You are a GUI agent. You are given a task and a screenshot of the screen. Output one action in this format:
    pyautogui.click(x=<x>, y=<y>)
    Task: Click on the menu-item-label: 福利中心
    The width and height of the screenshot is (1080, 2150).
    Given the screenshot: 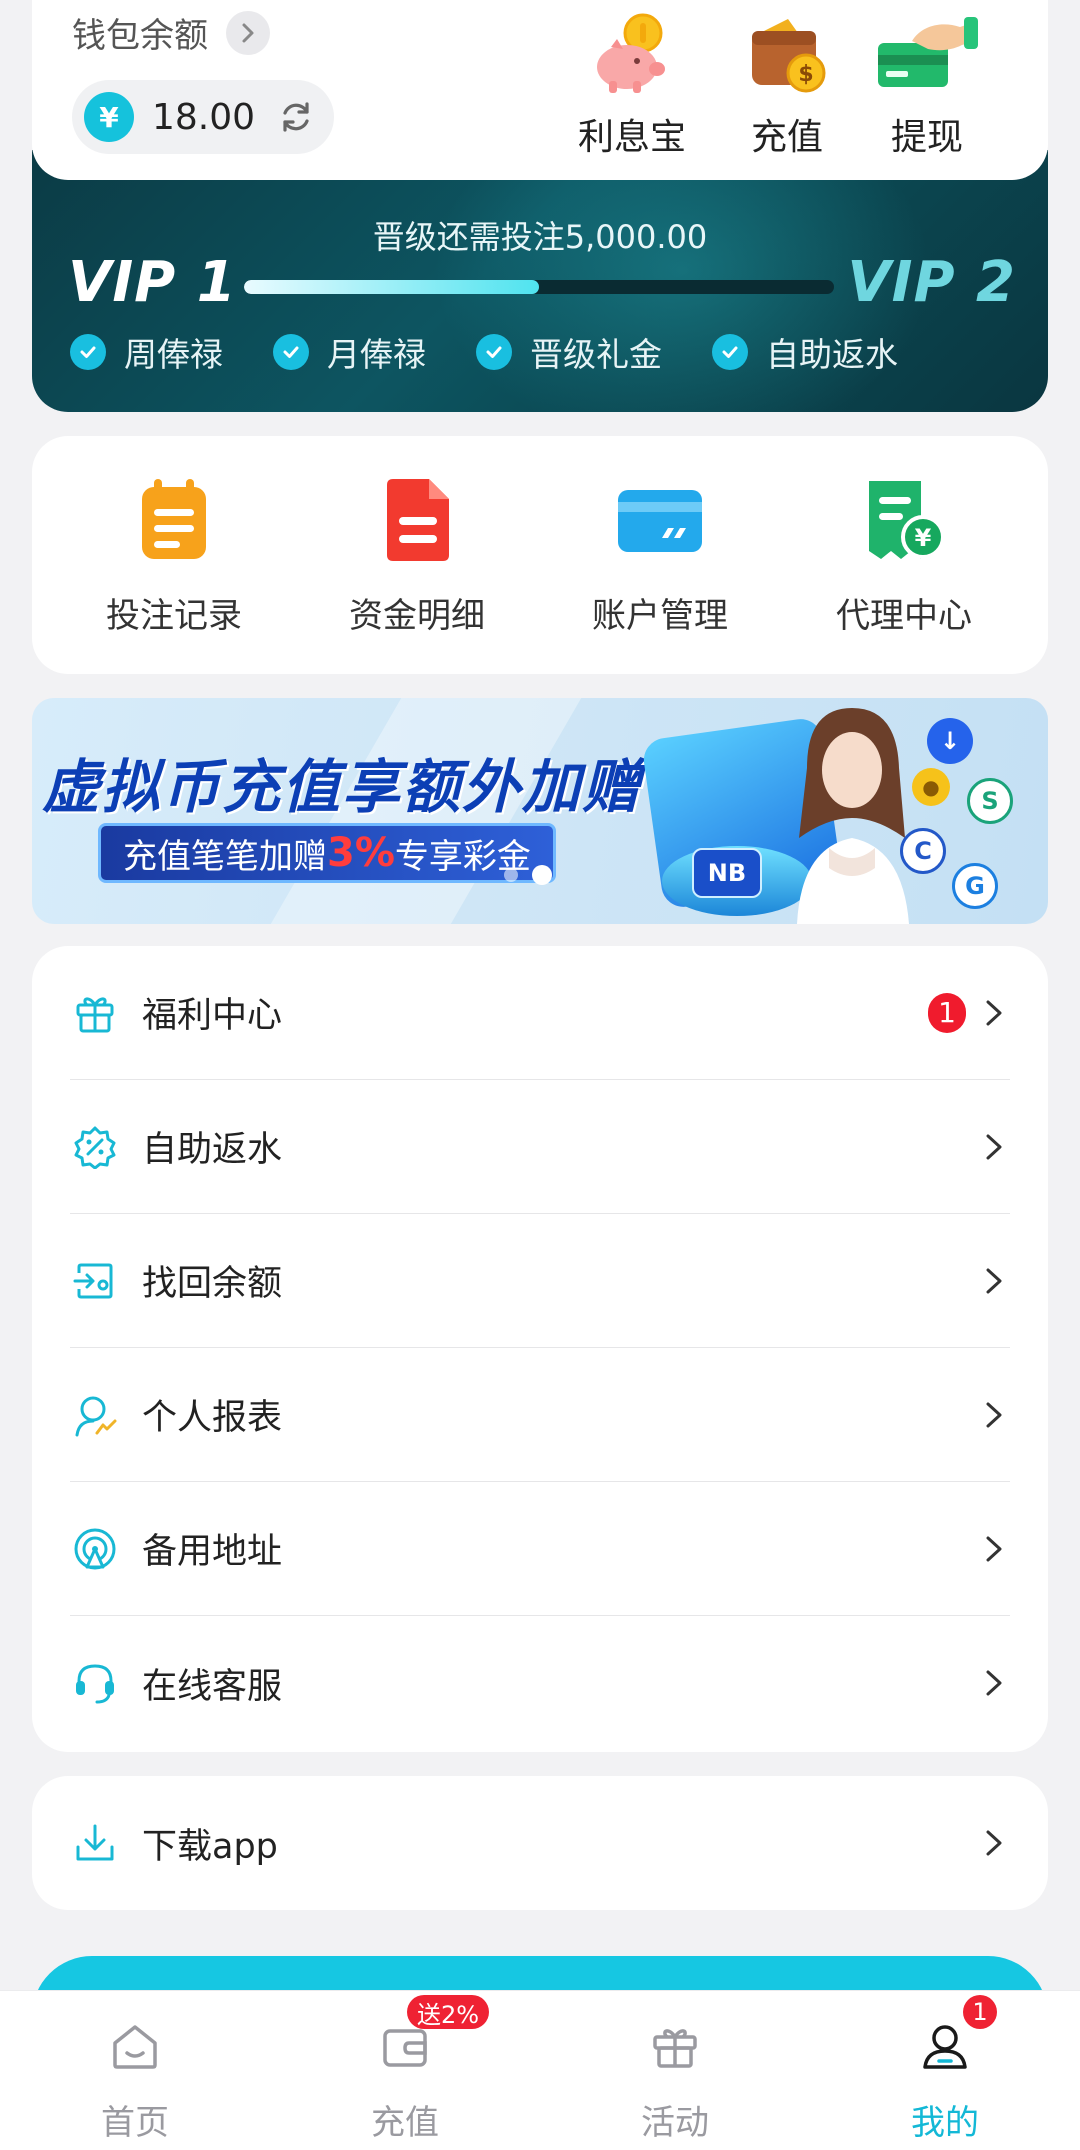 What is the action you would take?
    pyautogui.click(x=212, y=1016)
    